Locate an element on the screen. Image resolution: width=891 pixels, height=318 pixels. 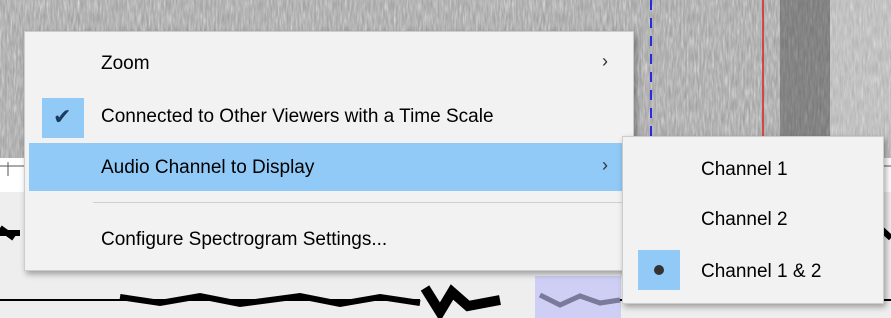
menu-item-label: Audio Channel to Display is located at coordinates (208, 167).